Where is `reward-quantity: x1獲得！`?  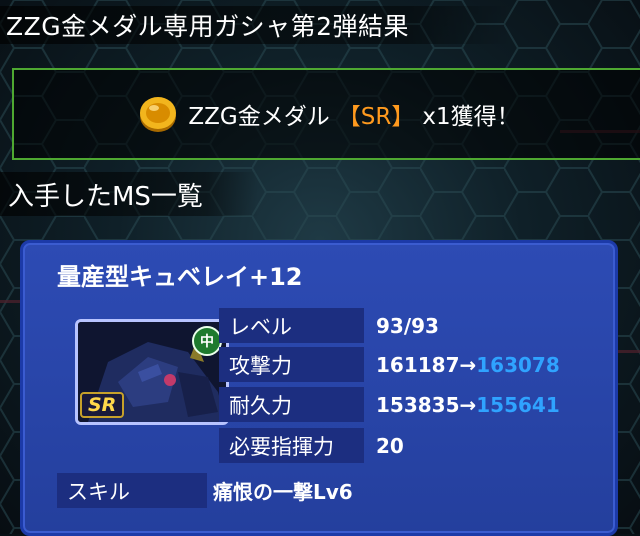 reward-quantity: x1獲得！ is located at coordinates (471, 117).